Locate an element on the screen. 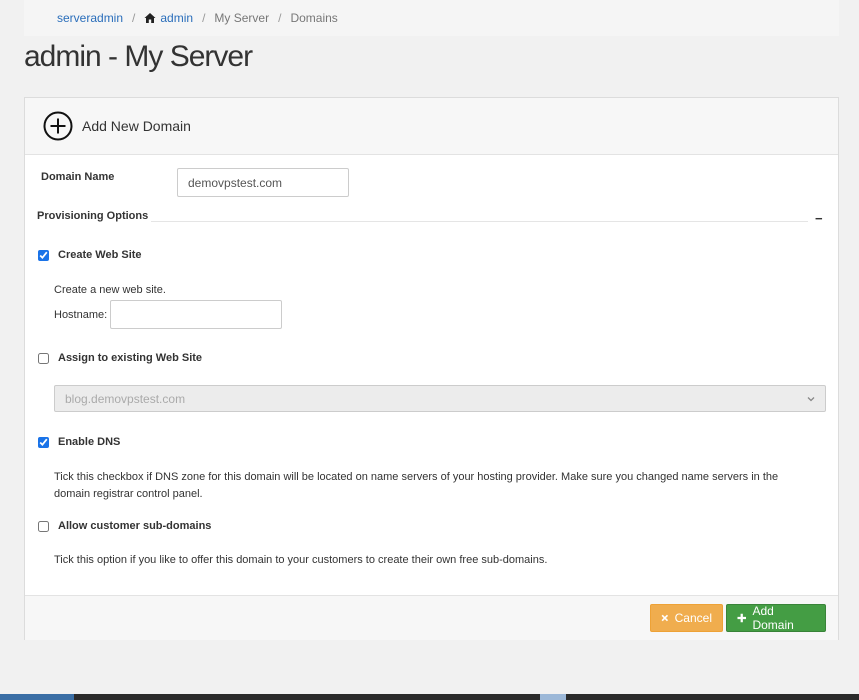 The image size is (859, 700). enable-dns-checkbox is located at coordinates (43, 442).